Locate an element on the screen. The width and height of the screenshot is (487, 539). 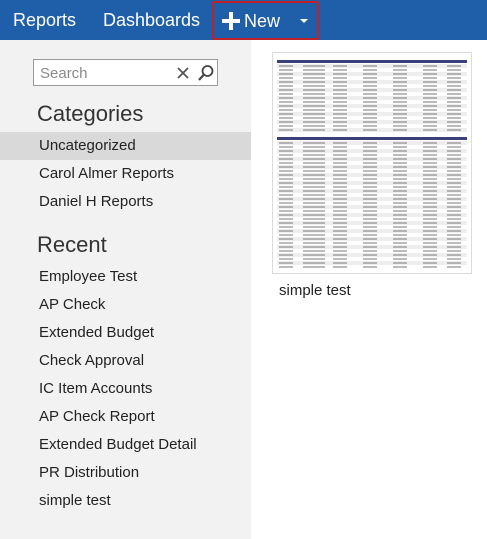
search-box is located at coordinates (125, 72).